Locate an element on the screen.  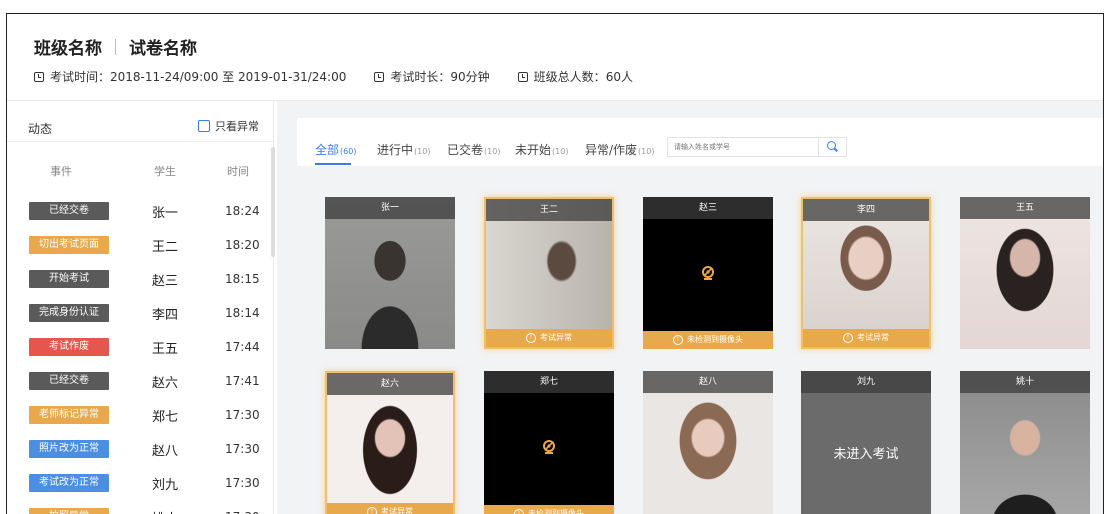
tab-2: 已交卷(10) is located at coordinates (473, 149).